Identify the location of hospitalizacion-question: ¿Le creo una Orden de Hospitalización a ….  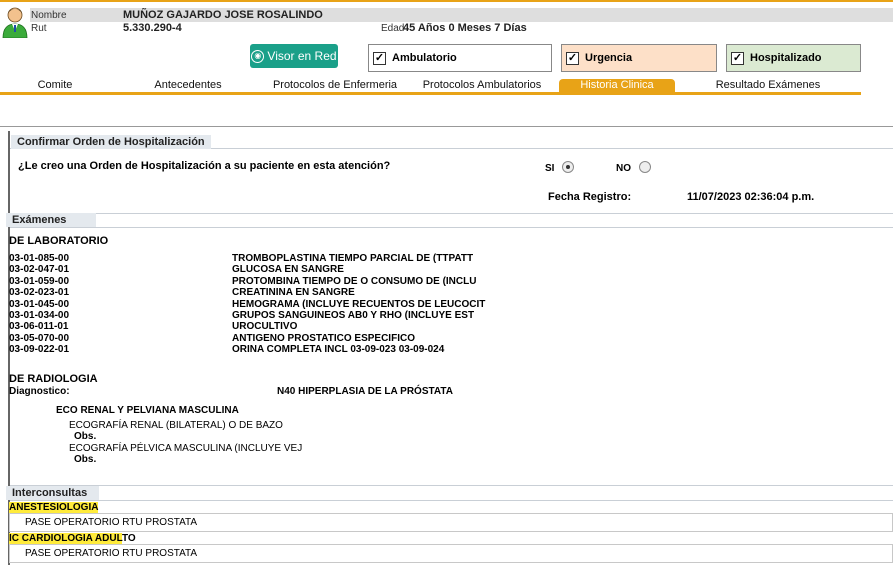
(204, 166).